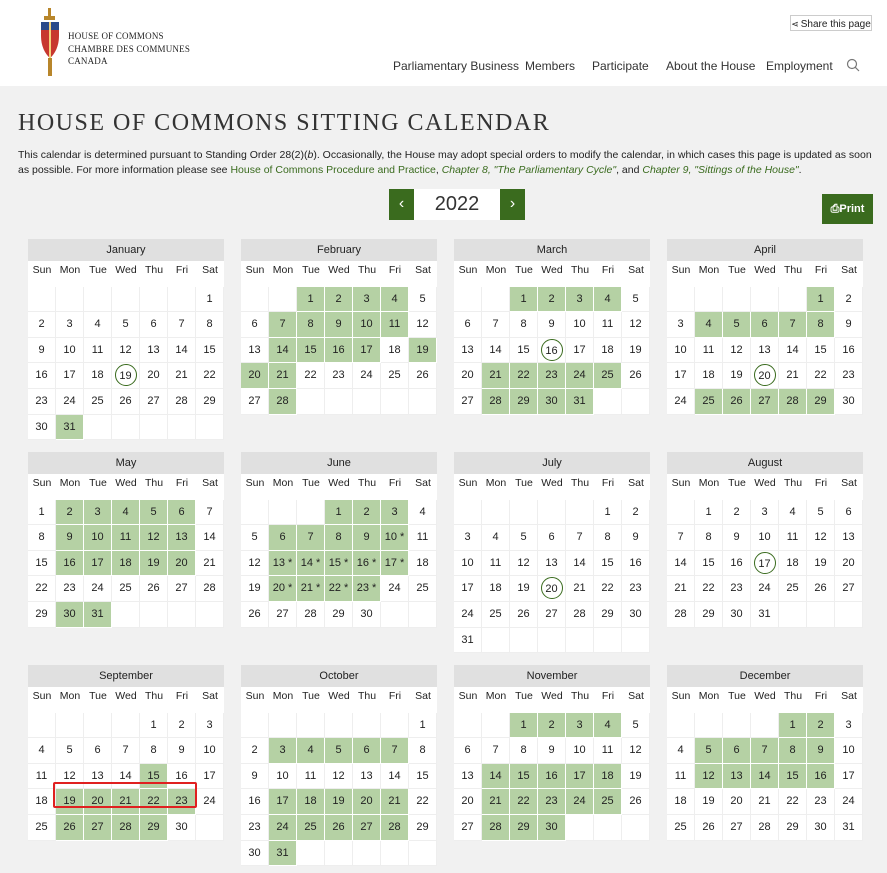  What do you see at coordinates (154, 401) in the screenshot?
I see `calendar-day: 27` at bounding box center [154, 401].